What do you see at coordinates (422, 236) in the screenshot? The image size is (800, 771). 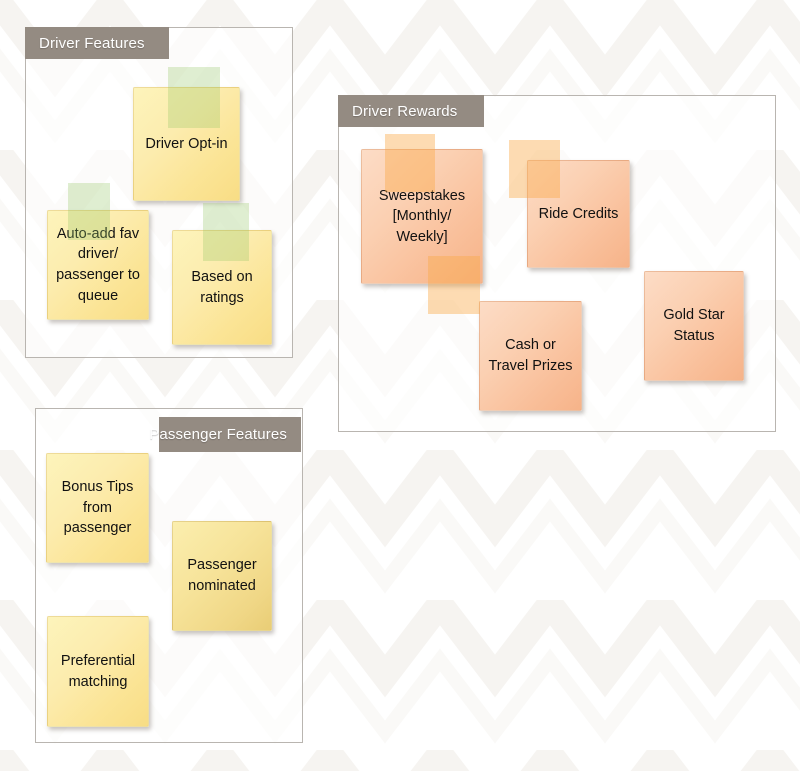 I see `sticky-note-line: Weekly]` at bounding box center [422, 236].